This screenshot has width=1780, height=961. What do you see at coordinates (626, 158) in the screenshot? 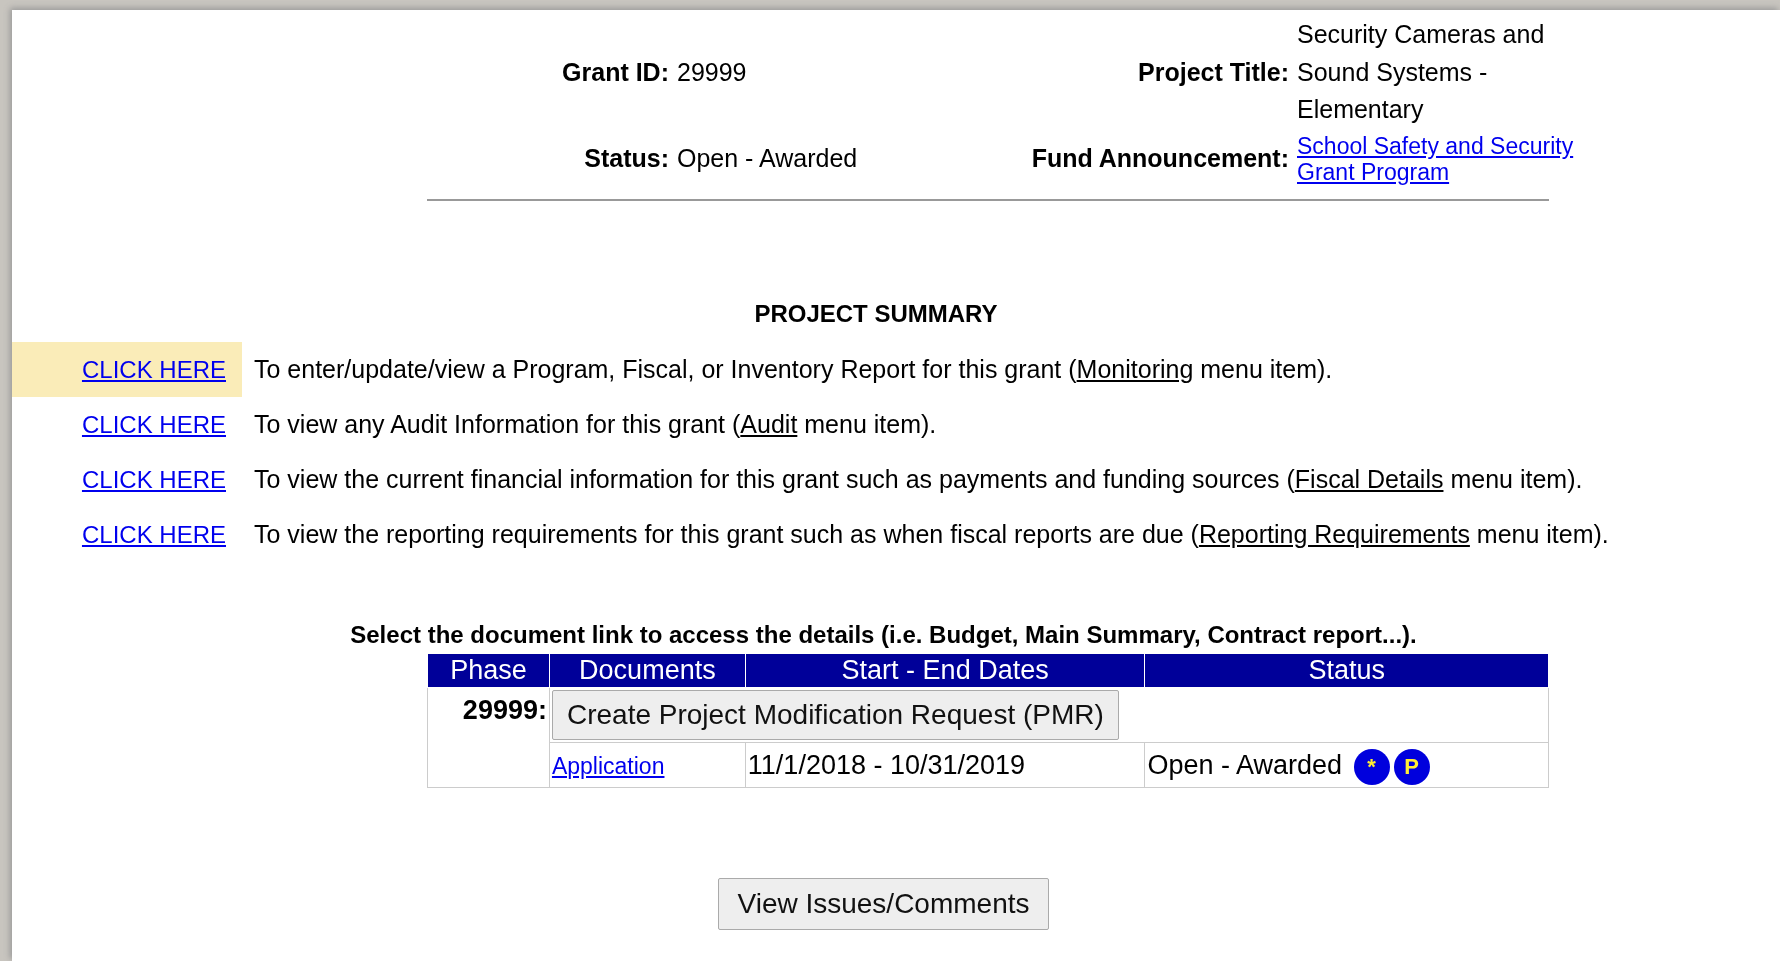
I see `status-label: Status:` at bounding box center [626, 158].